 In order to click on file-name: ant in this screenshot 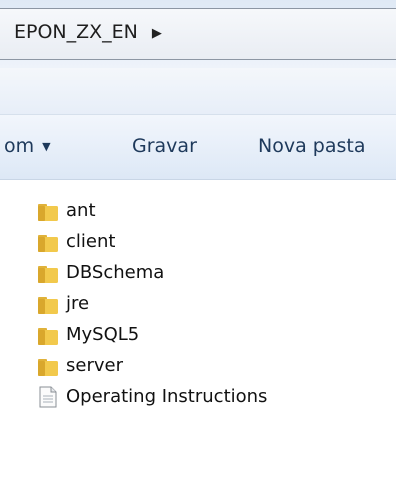, I will do `click(81, 210)`.